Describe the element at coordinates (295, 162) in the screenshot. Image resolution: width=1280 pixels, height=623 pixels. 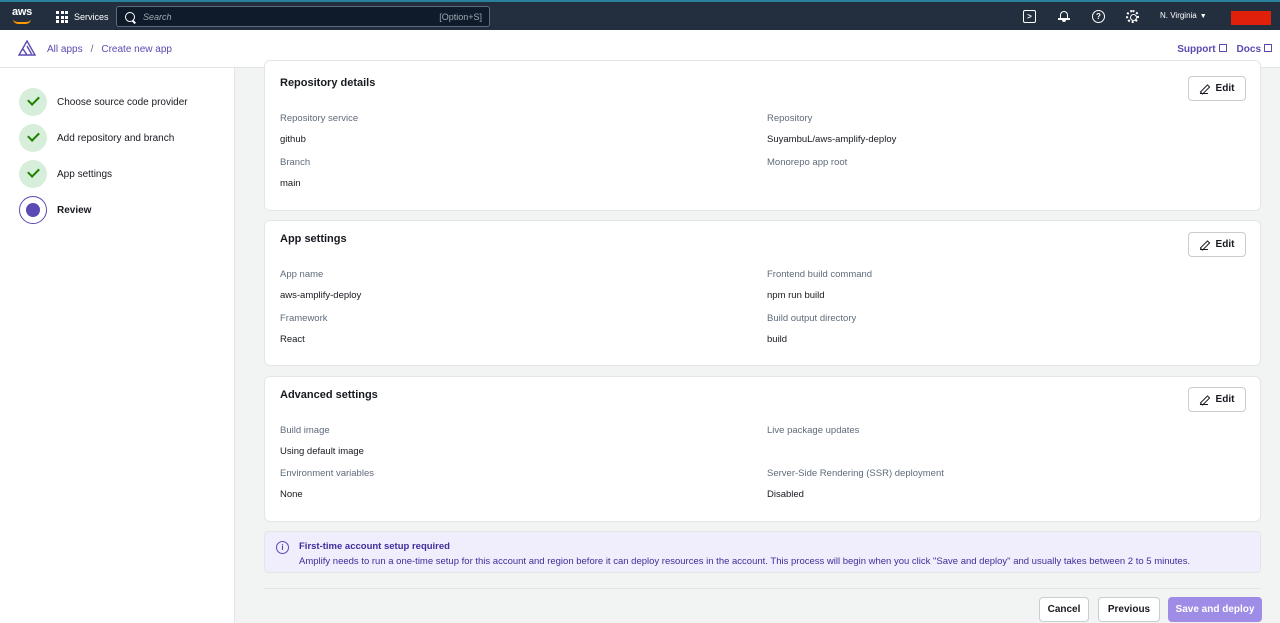
I see `field-label: Branch` at that location.